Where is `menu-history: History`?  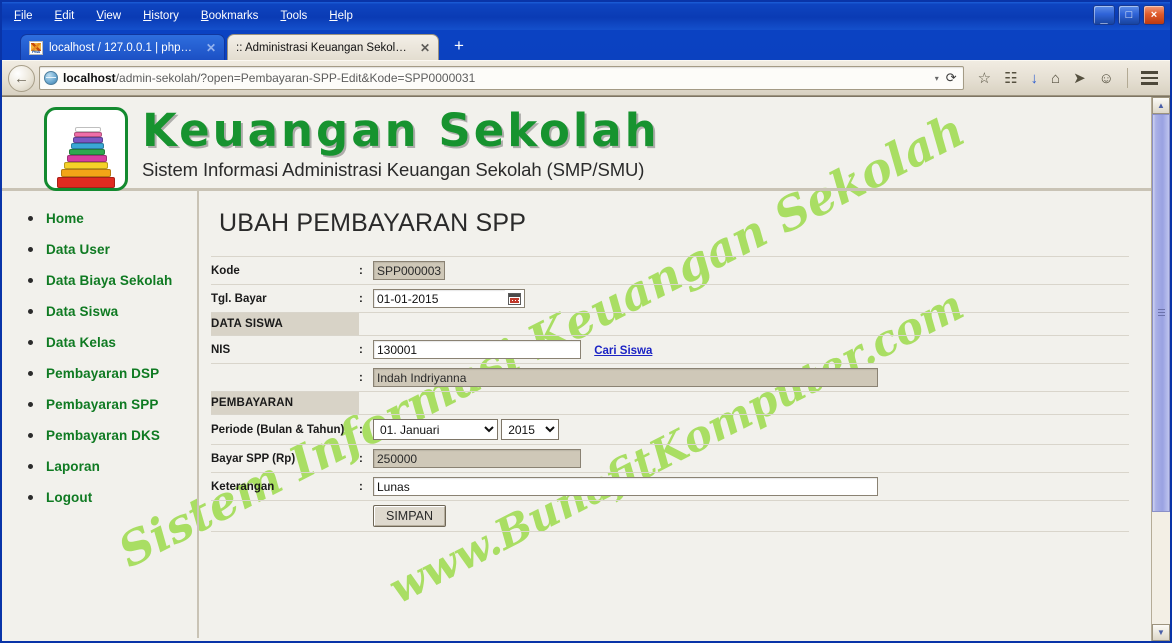 menu-history: History is located at coordinates (161, 16).